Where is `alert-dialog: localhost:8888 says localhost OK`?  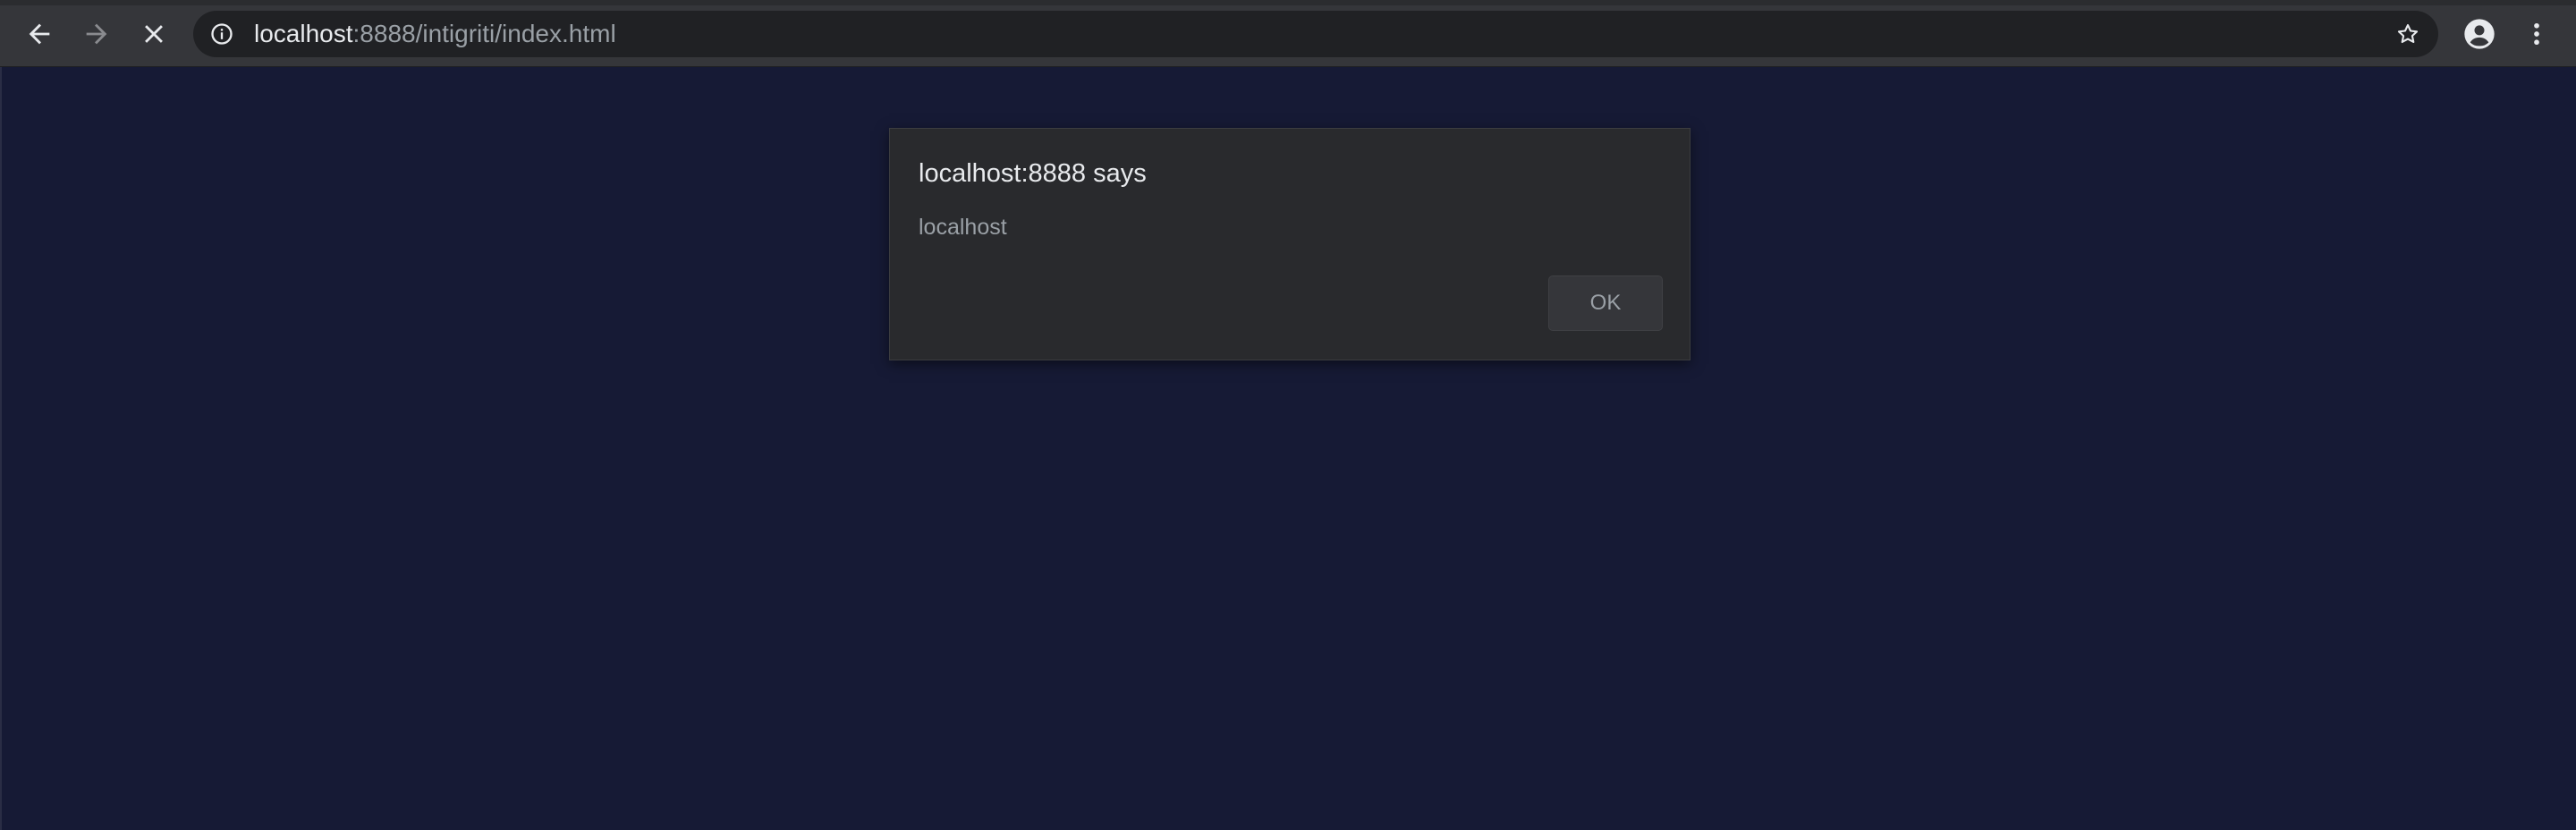 alert-dialog: localhost:8888 says localhost OK is located at coordinates (1289, 244).